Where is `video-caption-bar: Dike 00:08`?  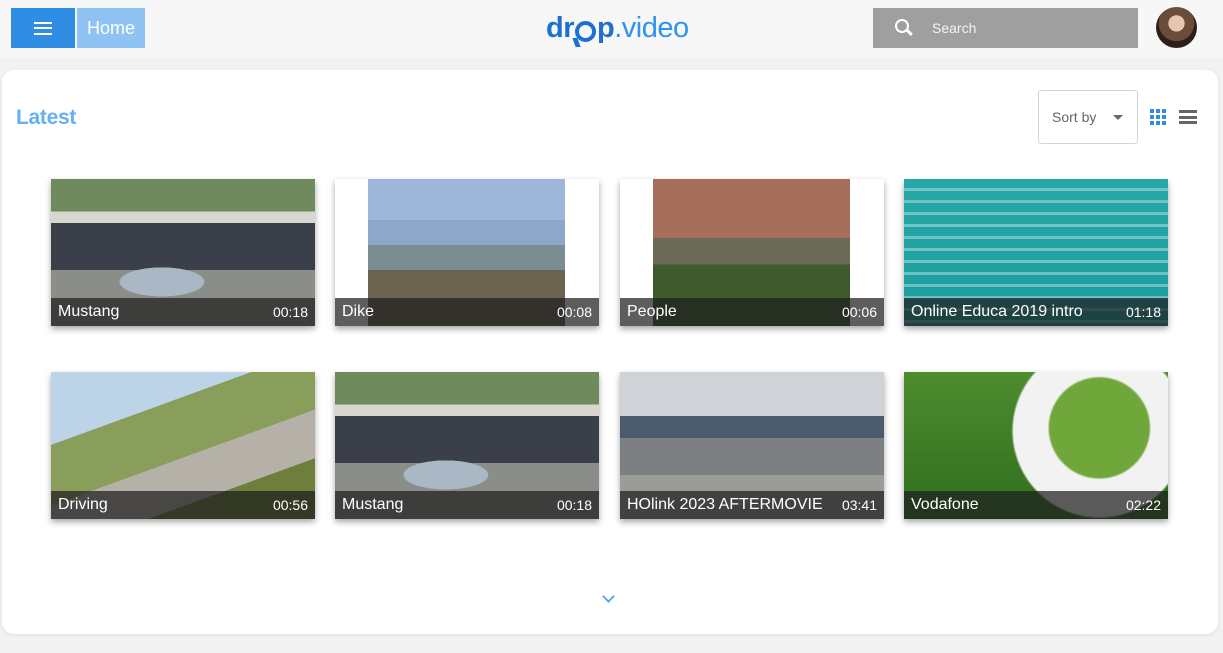
video-caption-bar: Dike 00:08 is located at coordinates (467, 312).